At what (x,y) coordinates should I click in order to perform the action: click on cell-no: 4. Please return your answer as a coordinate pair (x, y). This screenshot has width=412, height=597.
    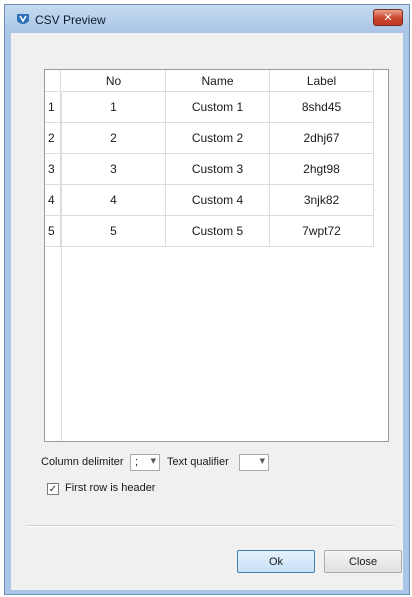
    Looking at the image, I should click on (114, 200).